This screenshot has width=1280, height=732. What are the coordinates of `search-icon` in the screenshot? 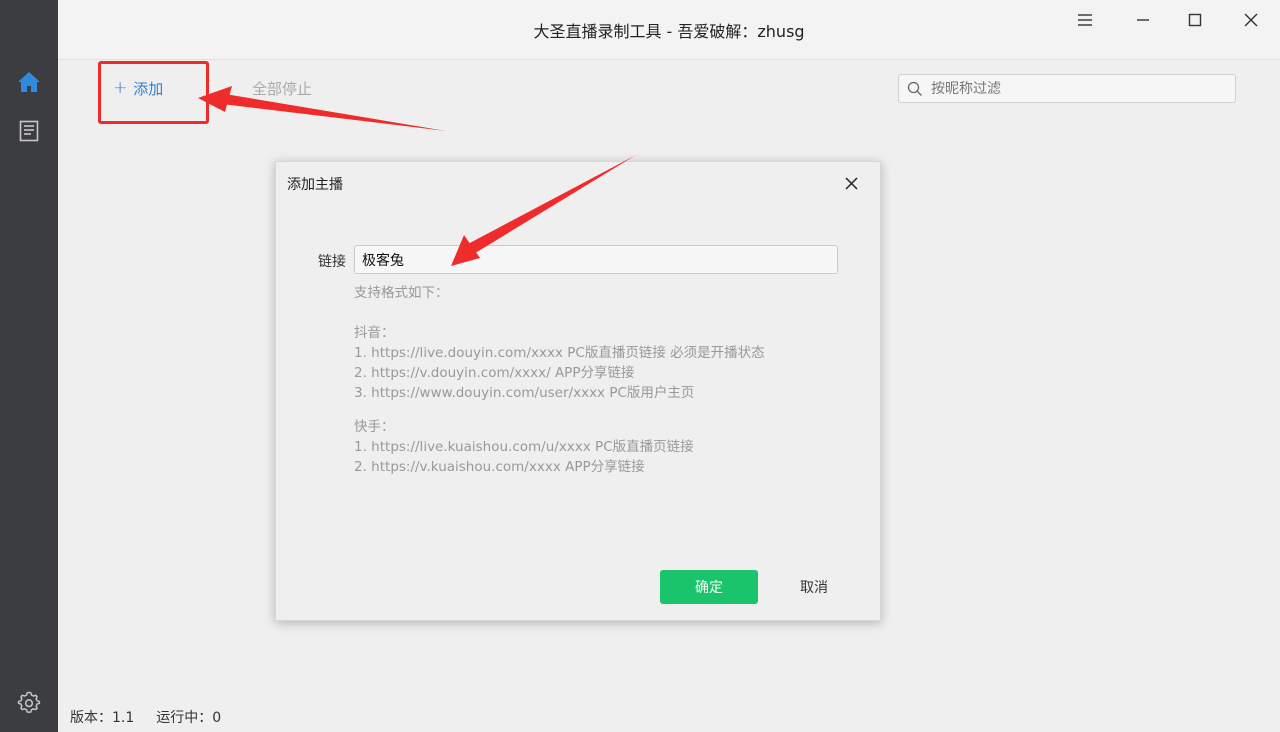 It's located at (914, 88).